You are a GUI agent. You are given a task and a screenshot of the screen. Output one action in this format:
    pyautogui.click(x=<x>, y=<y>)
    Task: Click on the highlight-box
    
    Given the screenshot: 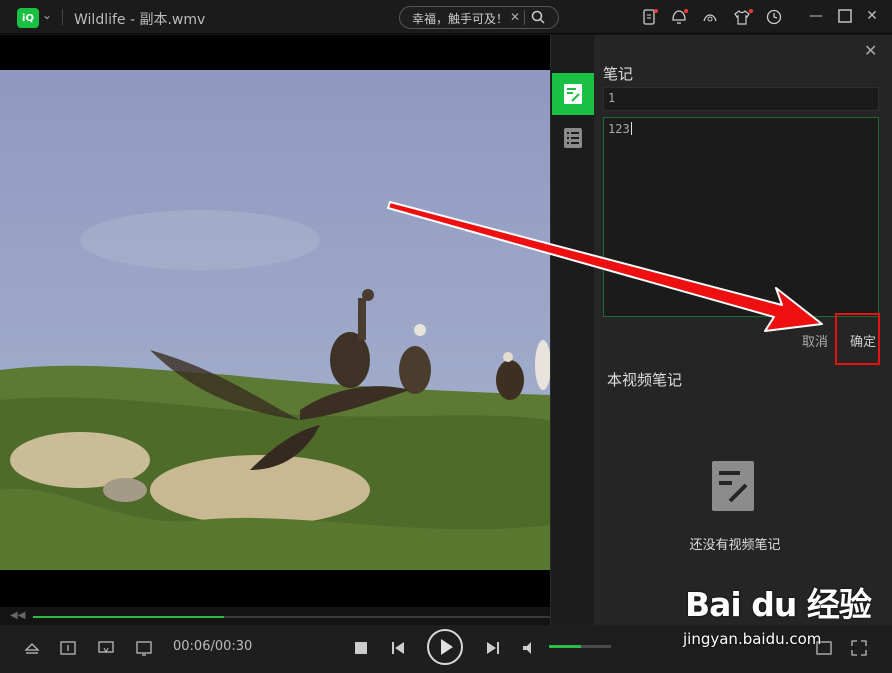 What is the action you would take?
    pyautogui.click(x=857, y=339)
    